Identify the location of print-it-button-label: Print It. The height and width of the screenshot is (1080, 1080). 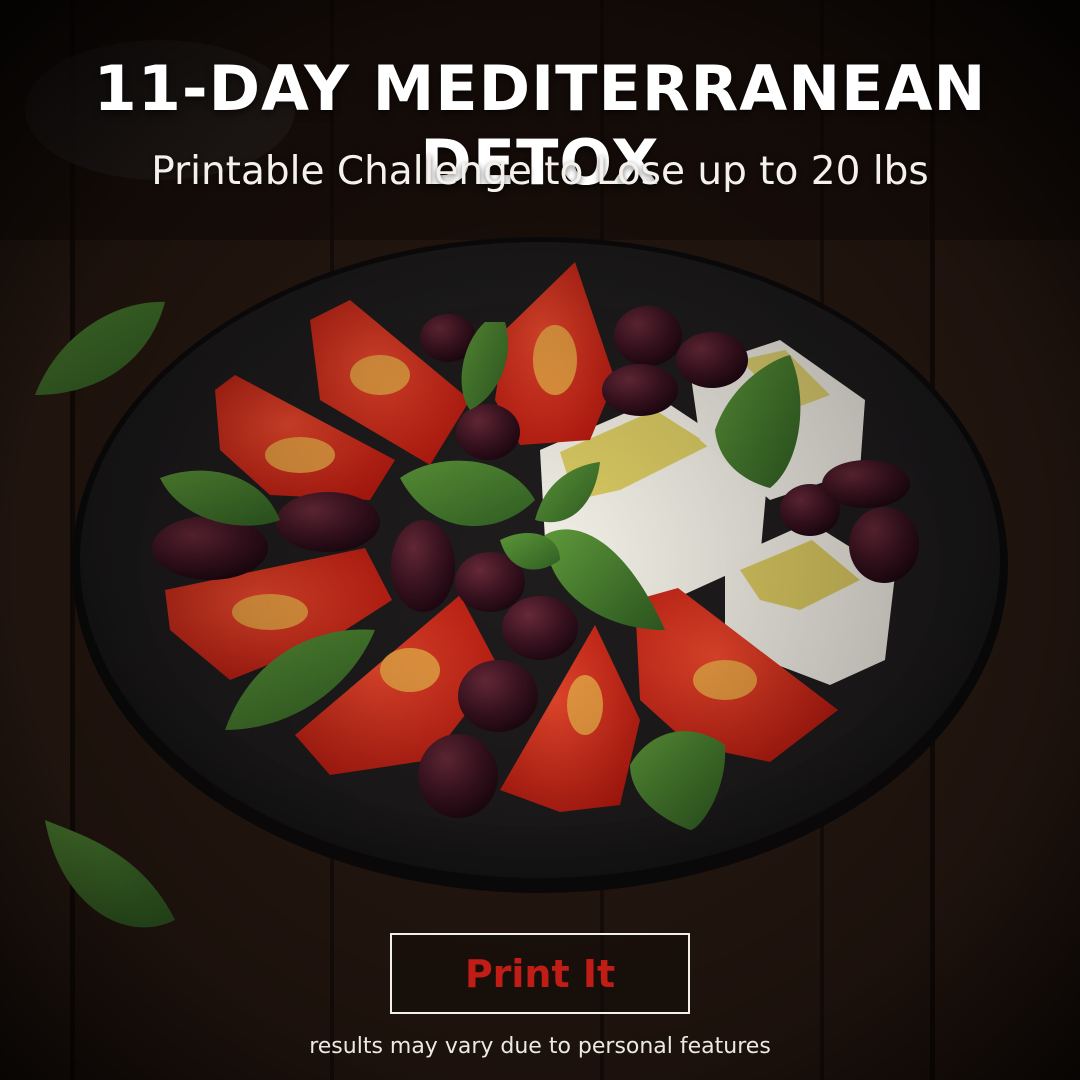
(540, 973).